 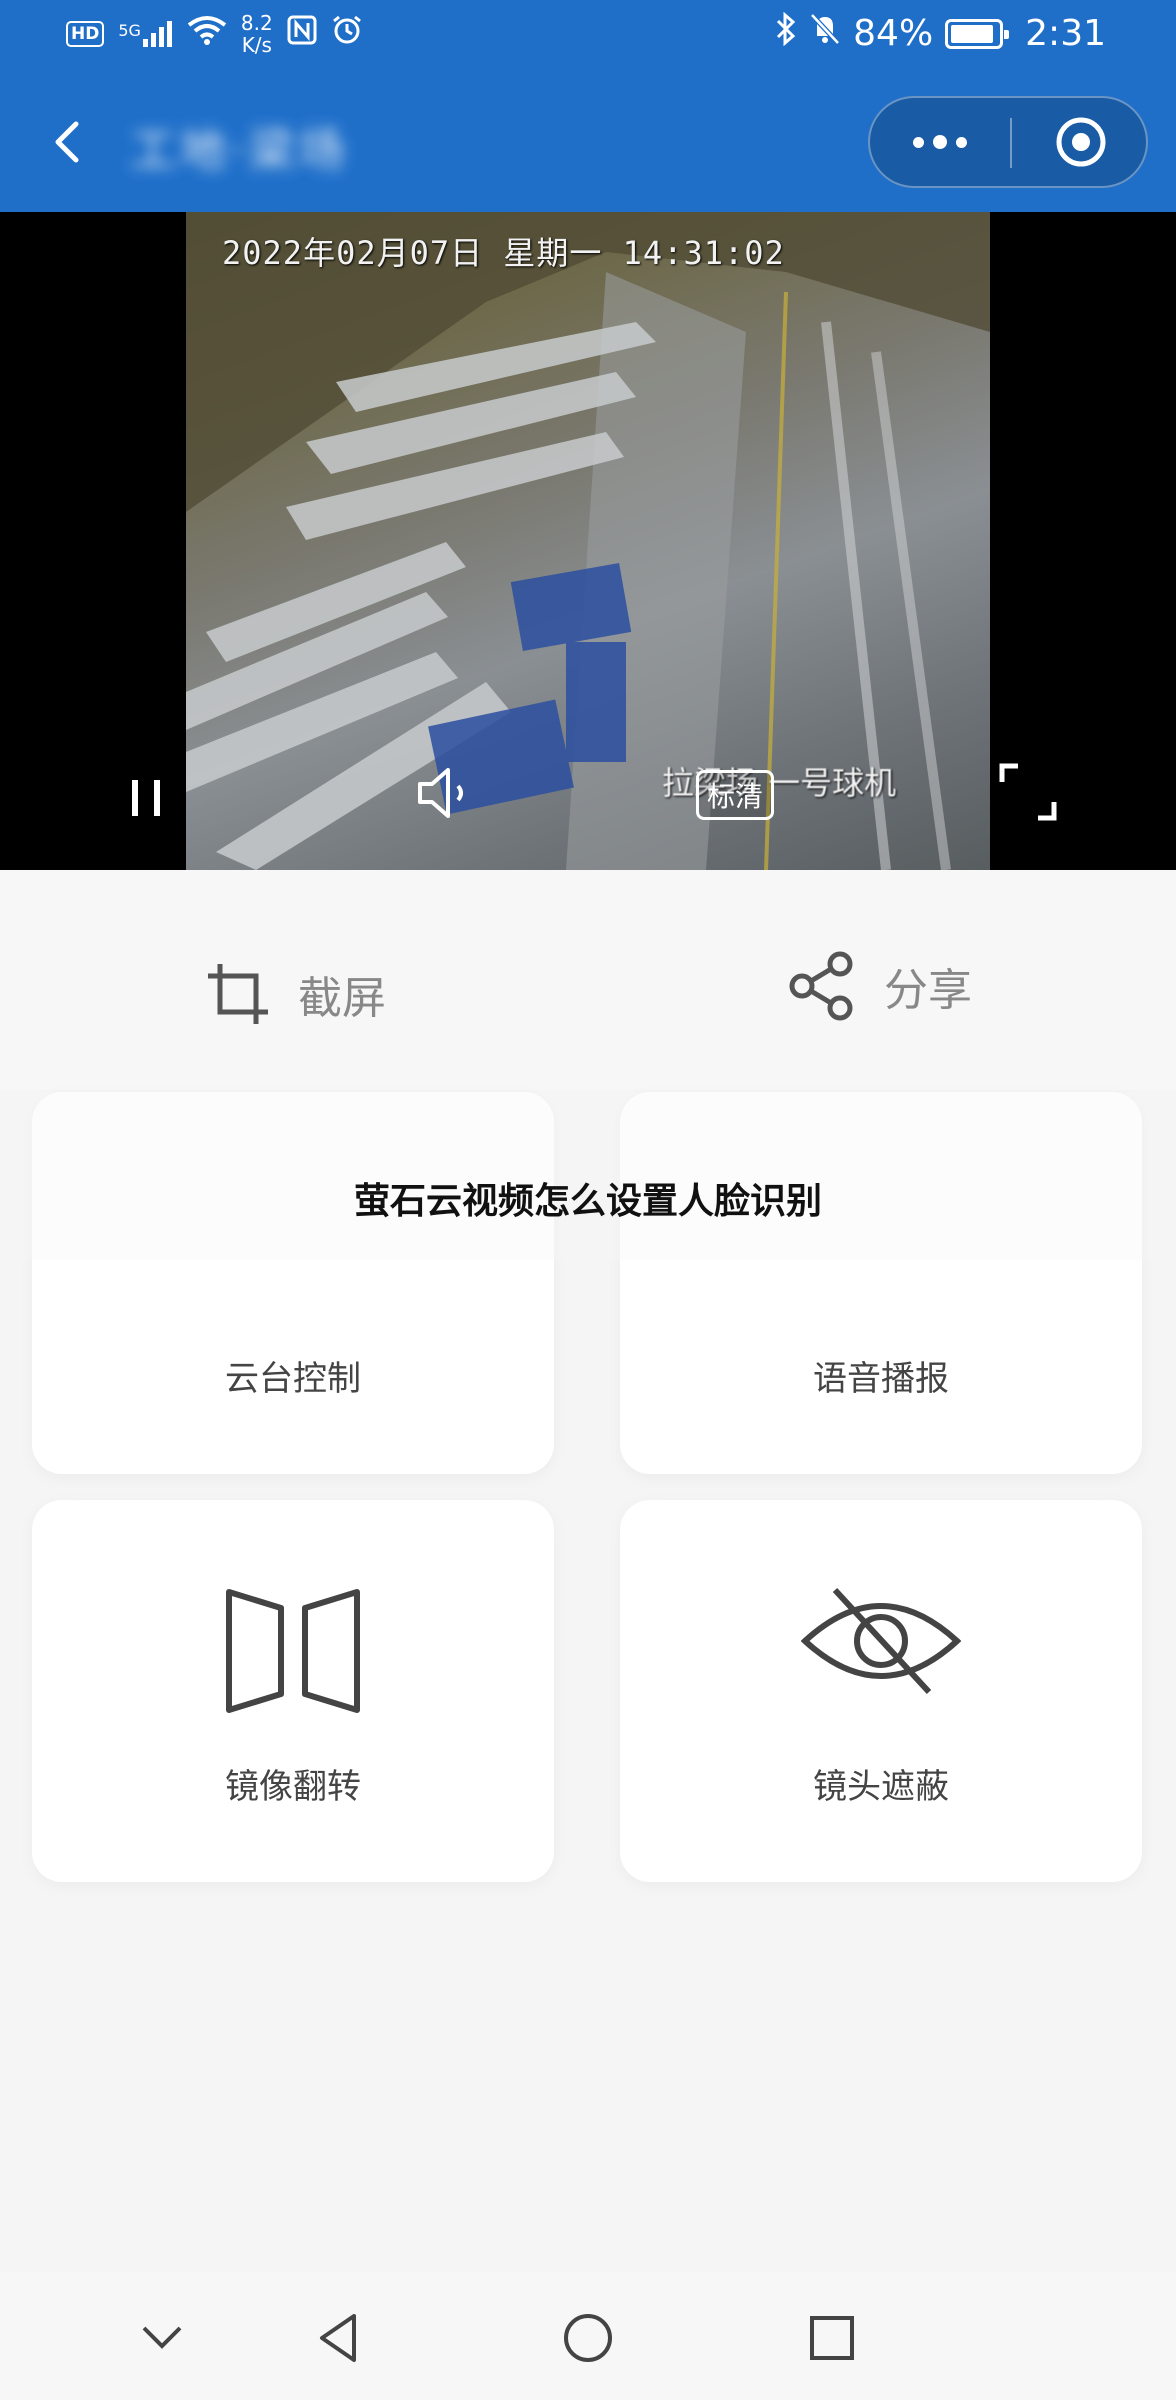 What do you see at coordinates (588, 980) in the screenshot?
I see `action-row: 截屏 分享` at bounding box center [588, 980].